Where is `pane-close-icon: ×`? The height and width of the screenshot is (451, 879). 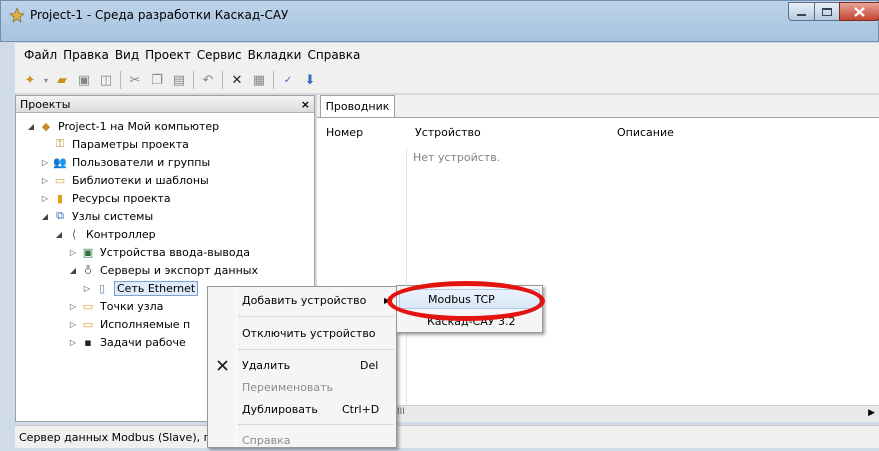 pane-close-icon: × is located at coordinates (305, 104).